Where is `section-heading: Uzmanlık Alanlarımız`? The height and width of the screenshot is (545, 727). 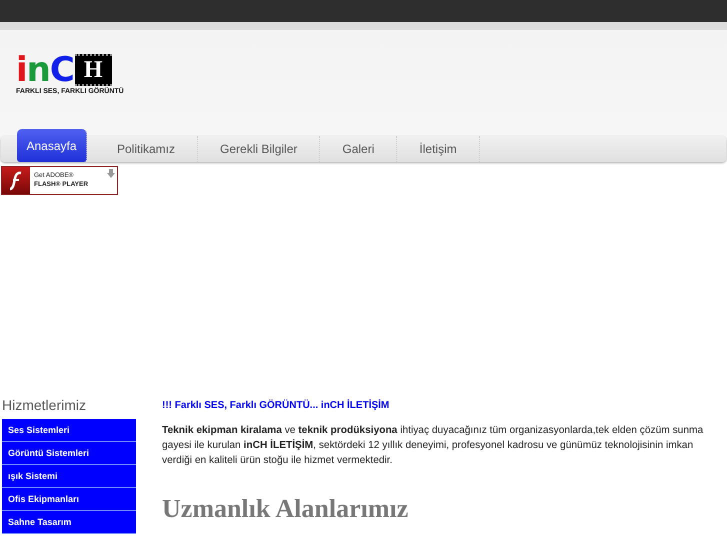 section-heading: Uzmanlık Alanlarımız is located at coordinates (286, 509).